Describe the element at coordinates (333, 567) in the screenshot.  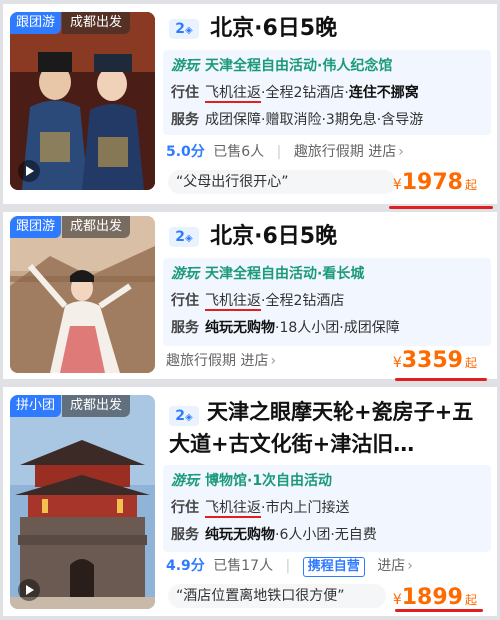
I see `ctrip-selfrun-badge: 携程自营` at that location.